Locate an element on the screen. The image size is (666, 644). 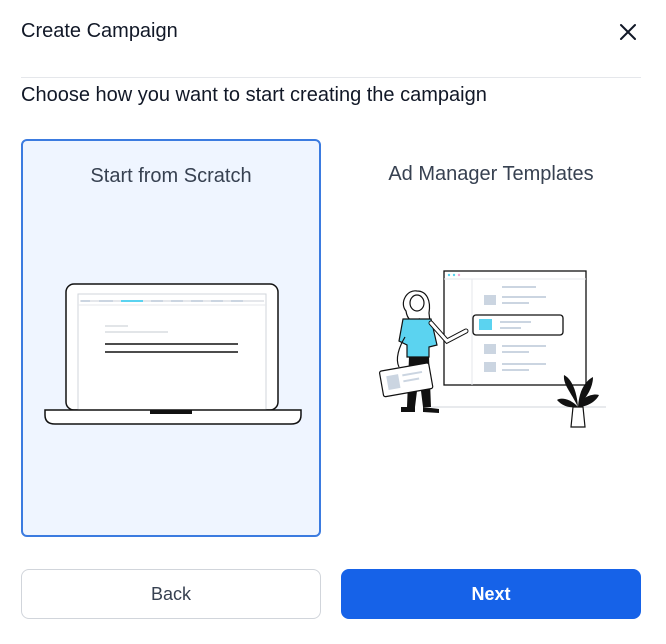
close-icon is located at coordinates (628, 32).